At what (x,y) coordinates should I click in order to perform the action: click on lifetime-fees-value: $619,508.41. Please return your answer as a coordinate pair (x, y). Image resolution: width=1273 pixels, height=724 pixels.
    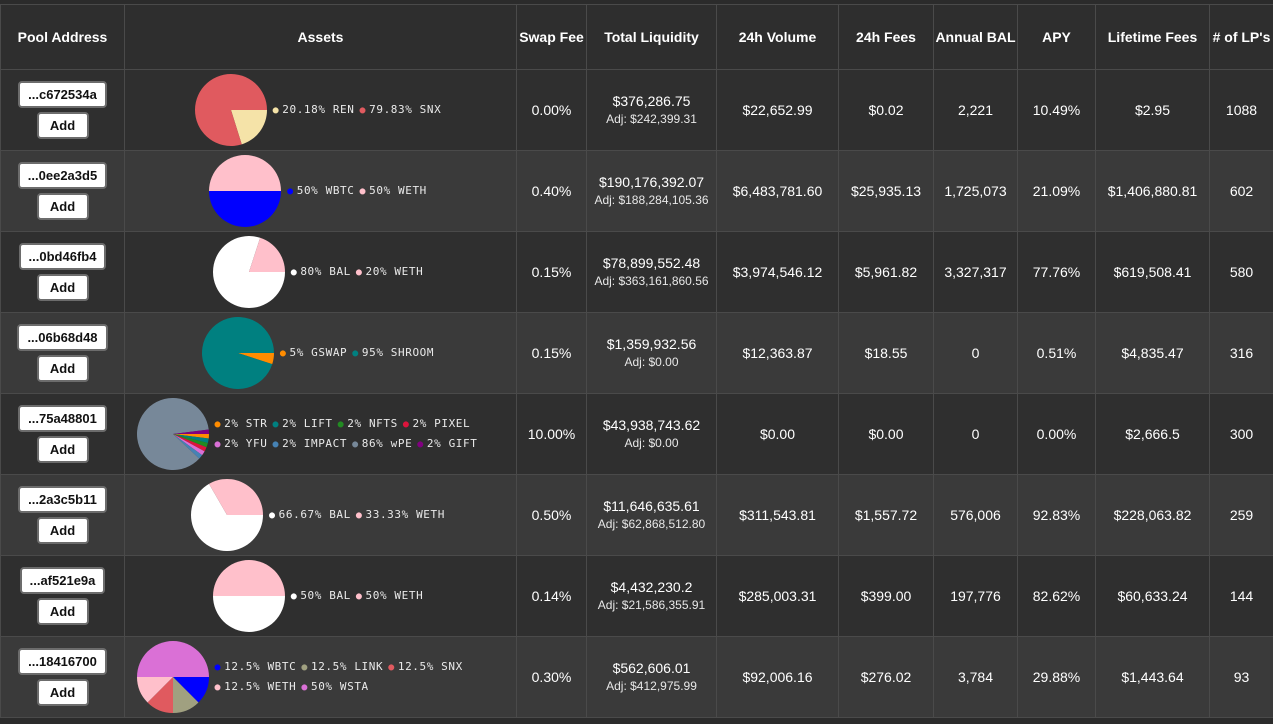
    Looking at the image, I should click on (1153, 272).